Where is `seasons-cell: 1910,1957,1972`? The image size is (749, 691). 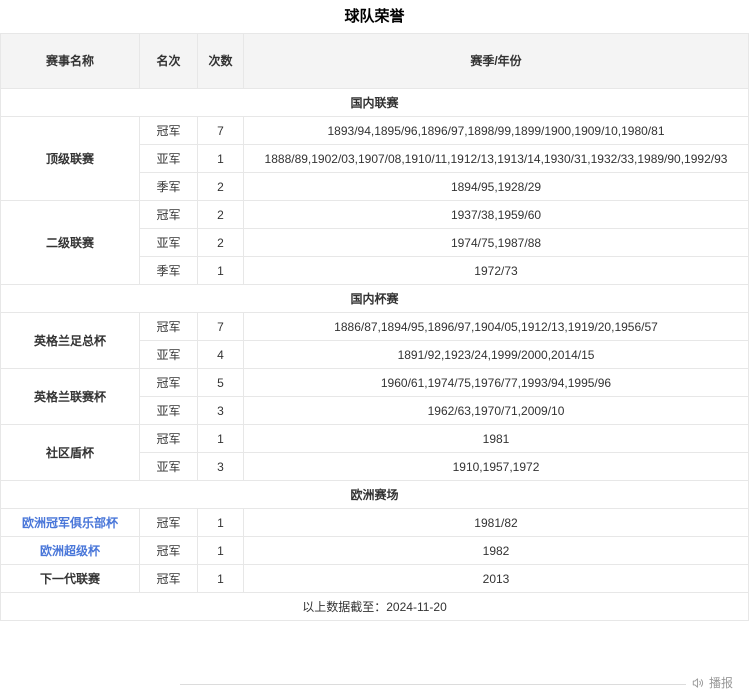
seasons-cell: 1910,1957,1972 is located at coordinates (496, 466).